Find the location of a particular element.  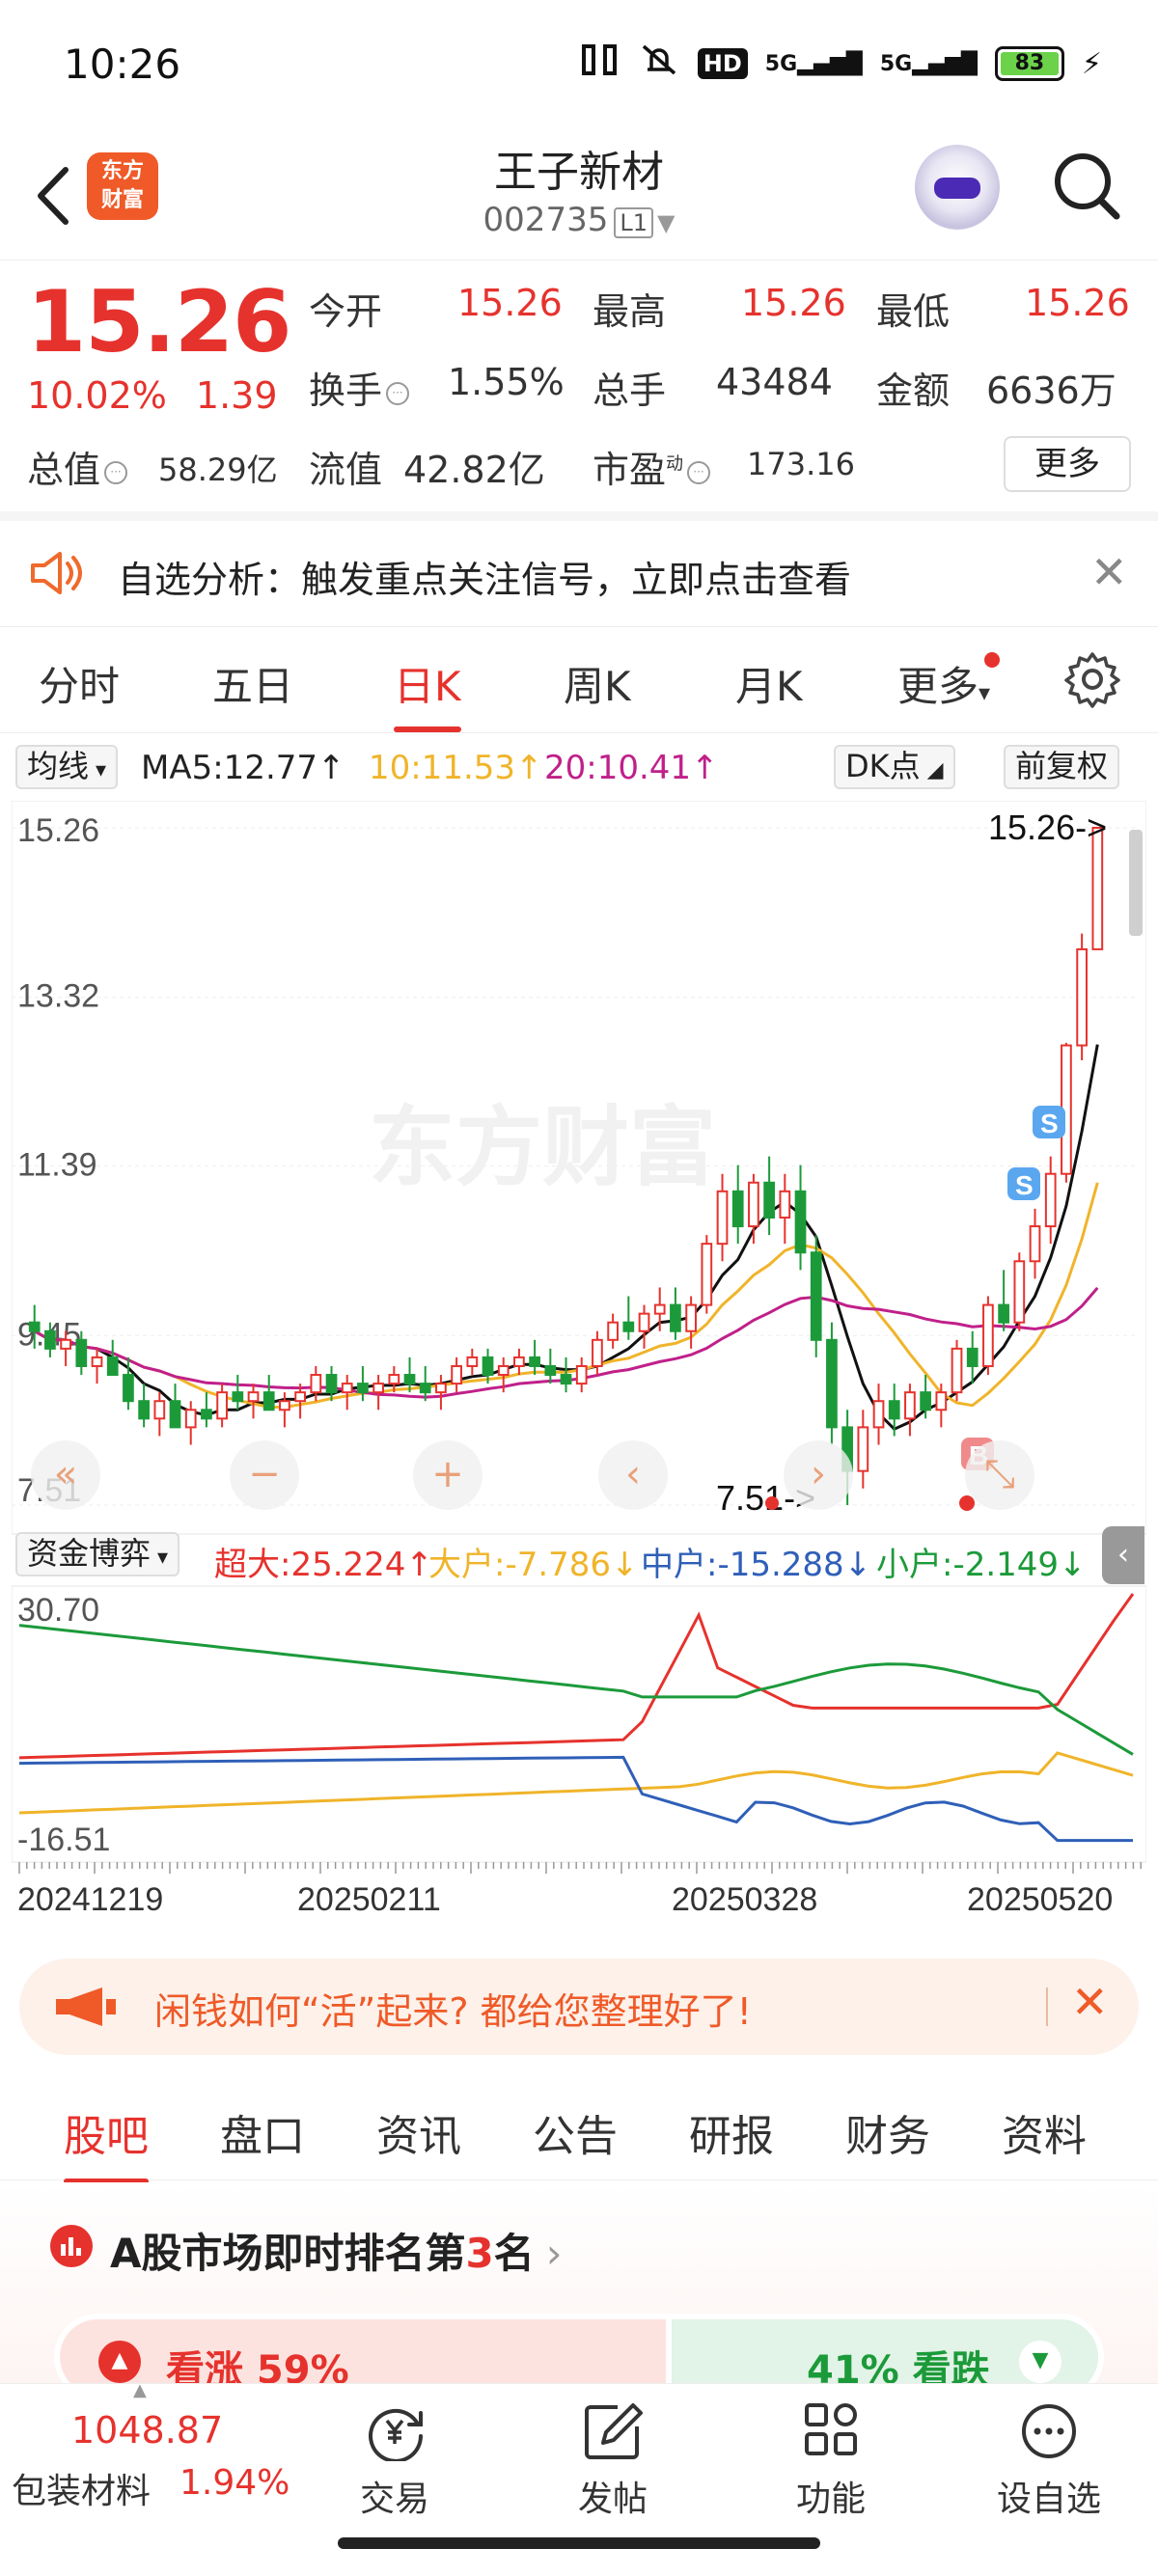

tab-announcements: 公告 is located at coordinates (575, 2132).